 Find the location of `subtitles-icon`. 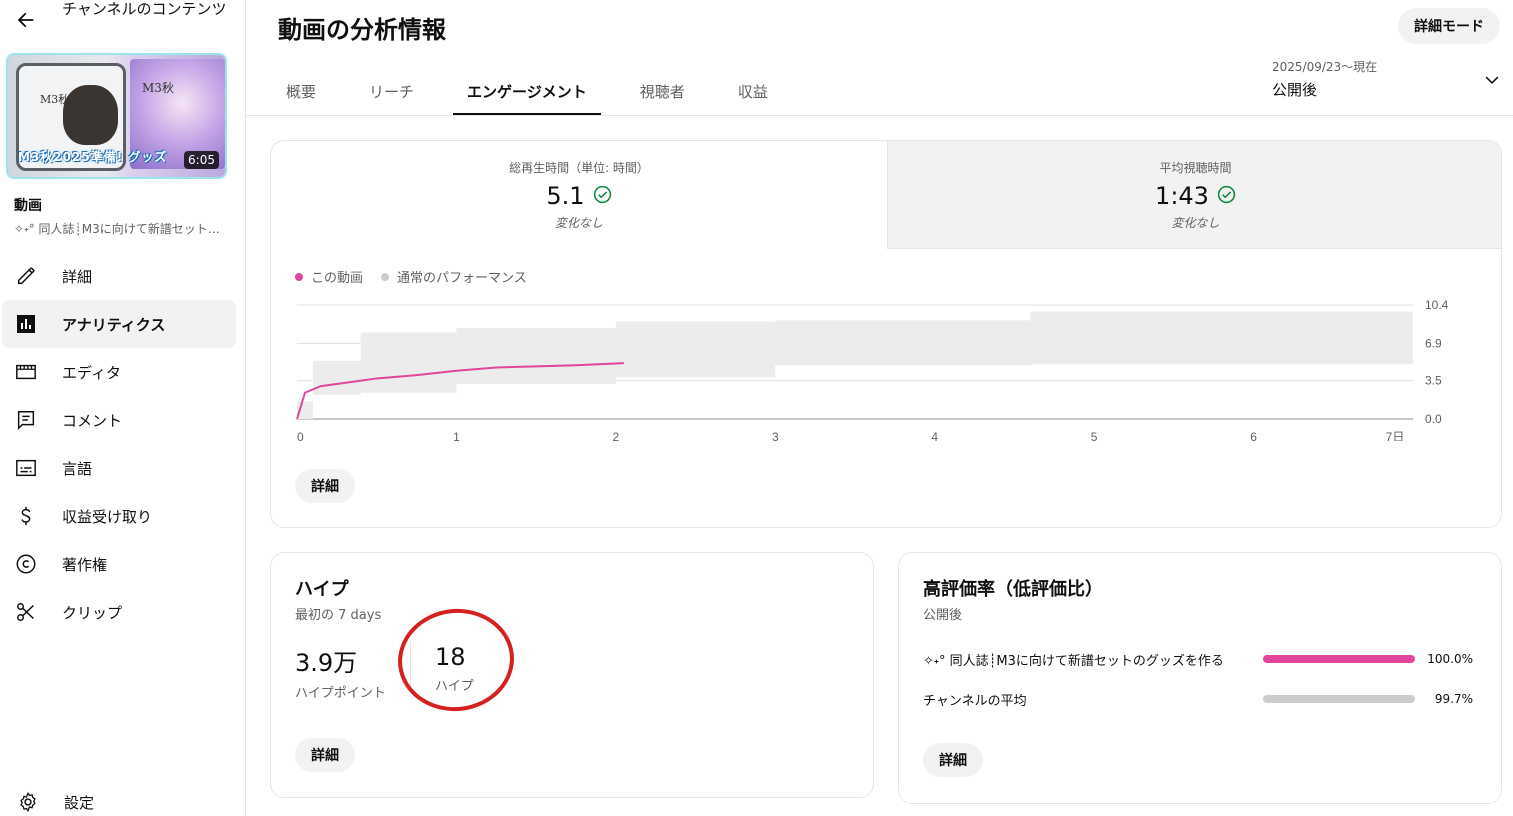

subtitles-icon is located at coordinates (26, 468).